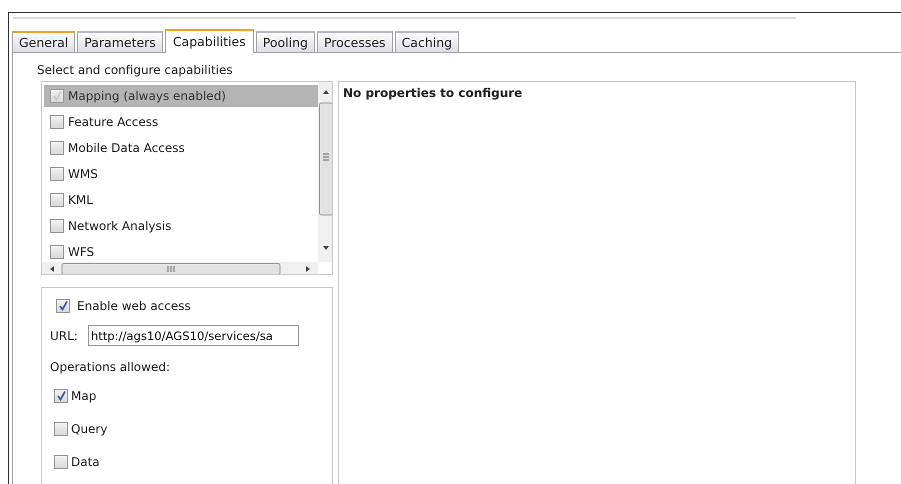 The image size is (901, 484). I want to click on checkbox-label: Data, so click(85, 461).